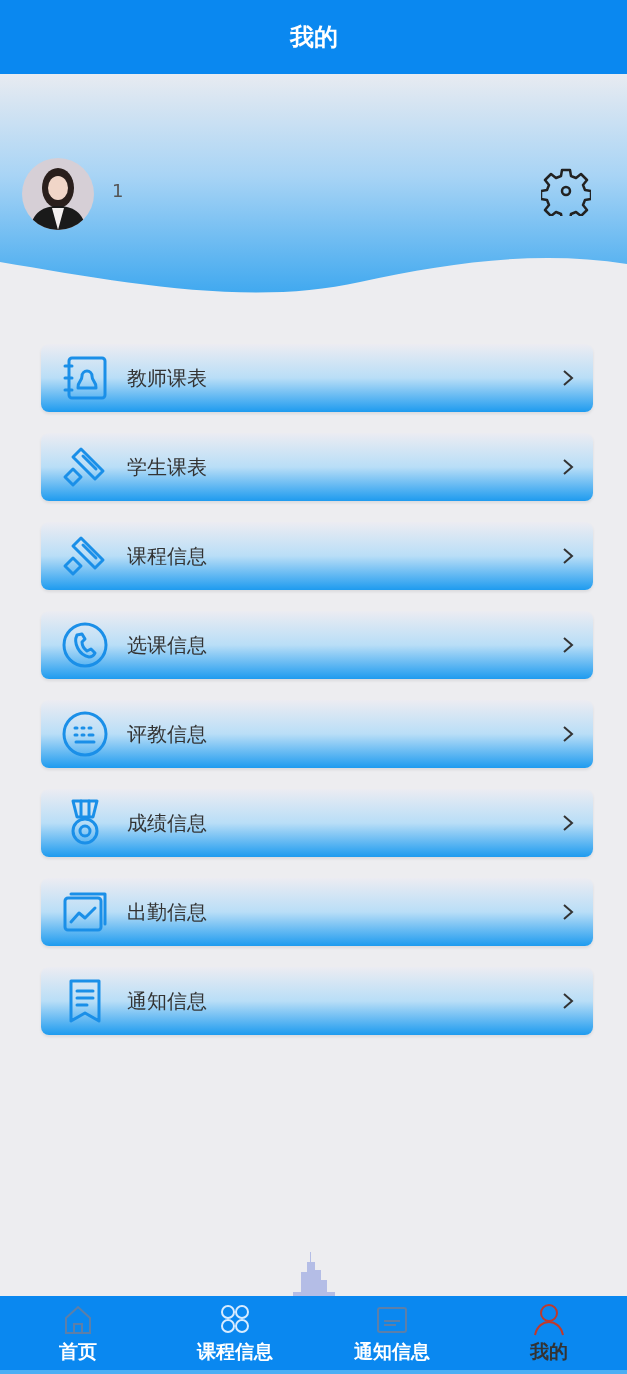  I want to click on tab: 课程信息, so click(235, 1333).